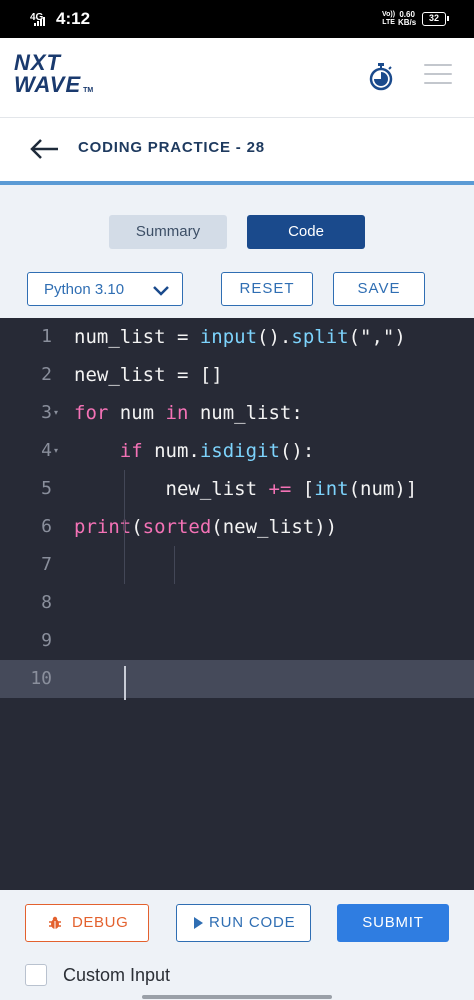 This screenshot has width=474, height=1000. Describe the element at coordinates (252, 922) in the screenshot. I see `run-code-label: RUN CODE` at that location.